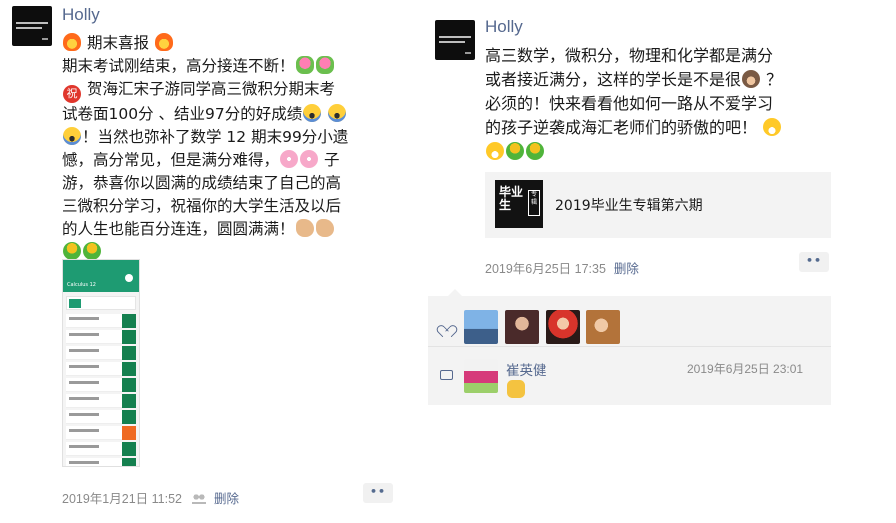 This screenshot has width=896, height=523. What do you see at coordinates (122, 499) in the screenshot?
I see `post-timestamp: 2019年1月21日 11:52` at bounding box center [122, 499].